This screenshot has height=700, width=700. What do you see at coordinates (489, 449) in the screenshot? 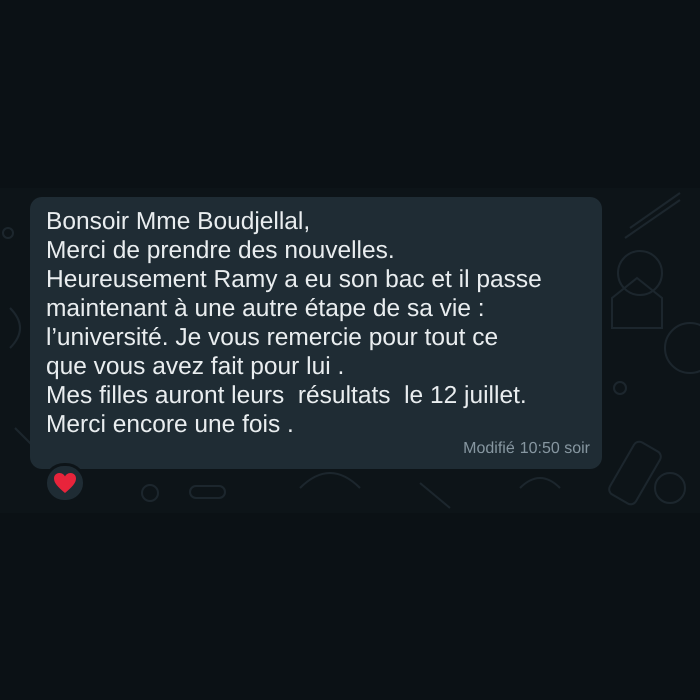
I see `edited-label: Modifié` at bounding box center [489, 449].